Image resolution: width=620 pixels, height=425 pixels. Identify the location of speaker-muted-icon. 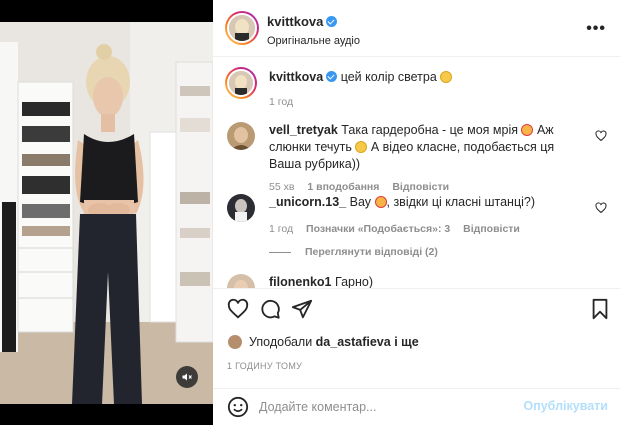
(187, 377).